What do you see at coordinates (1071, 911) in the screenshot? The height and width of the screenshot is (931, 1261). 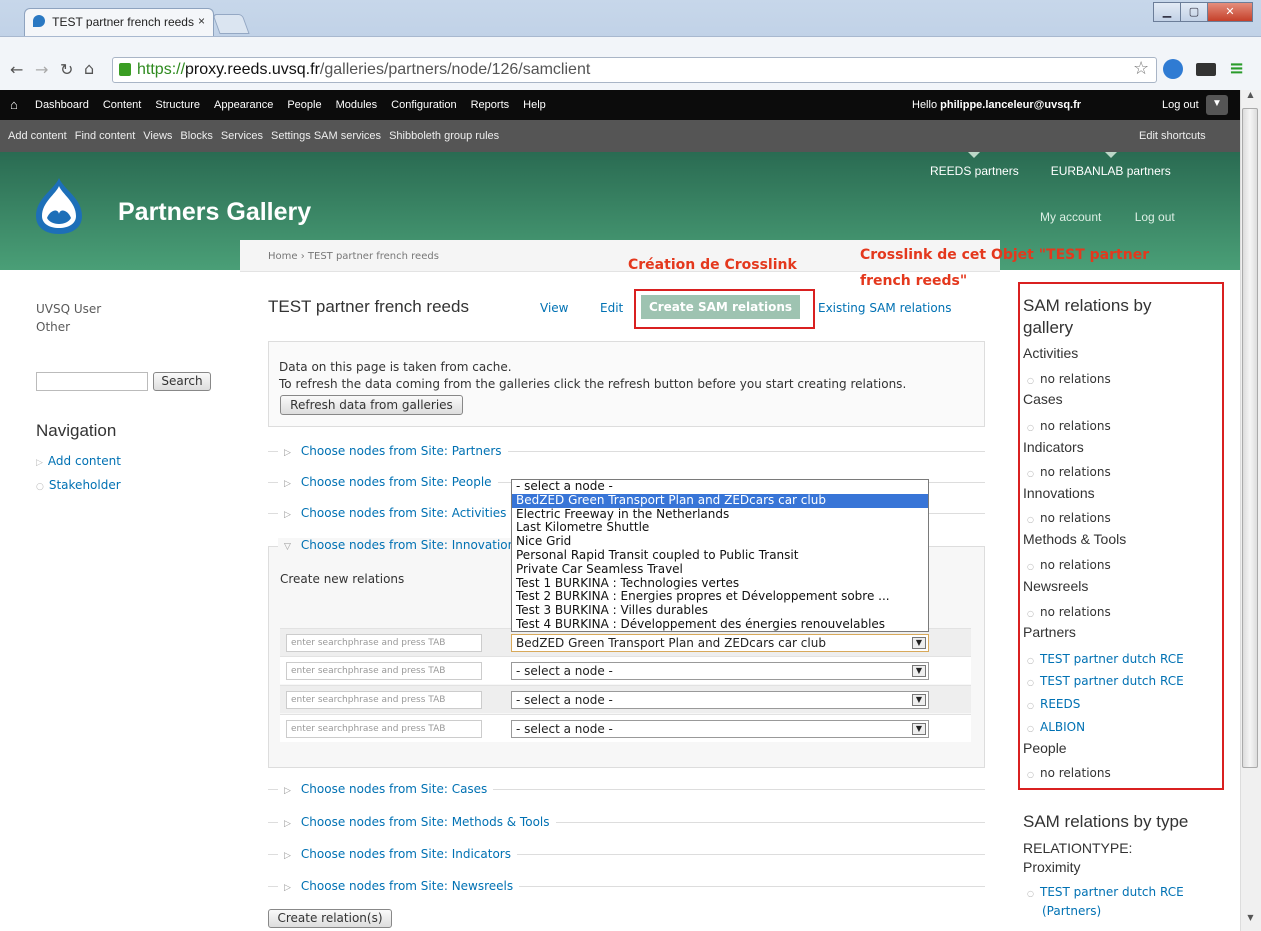 I see `relation-link-gallery: (Partners)` at bounding box center [1071, 911].